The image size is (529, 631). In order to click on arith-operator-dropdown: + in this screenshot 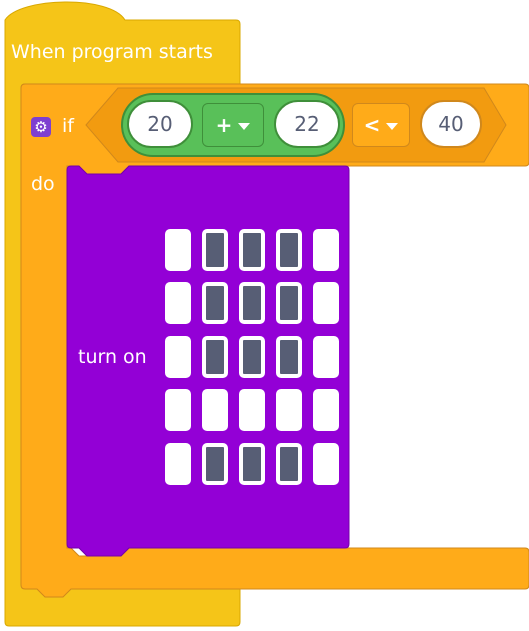, I will do `click(233, 125)`.